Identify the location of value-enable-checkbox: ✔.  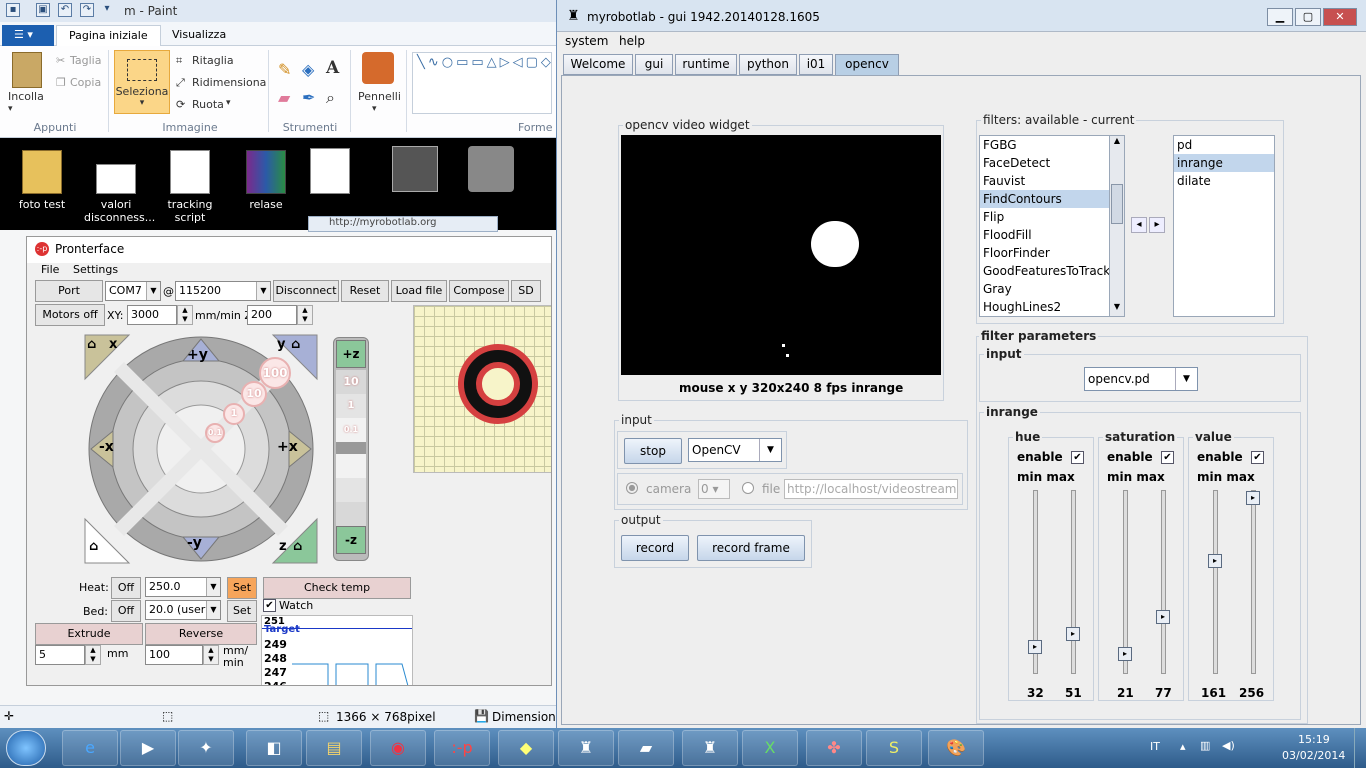
(1257, 457).